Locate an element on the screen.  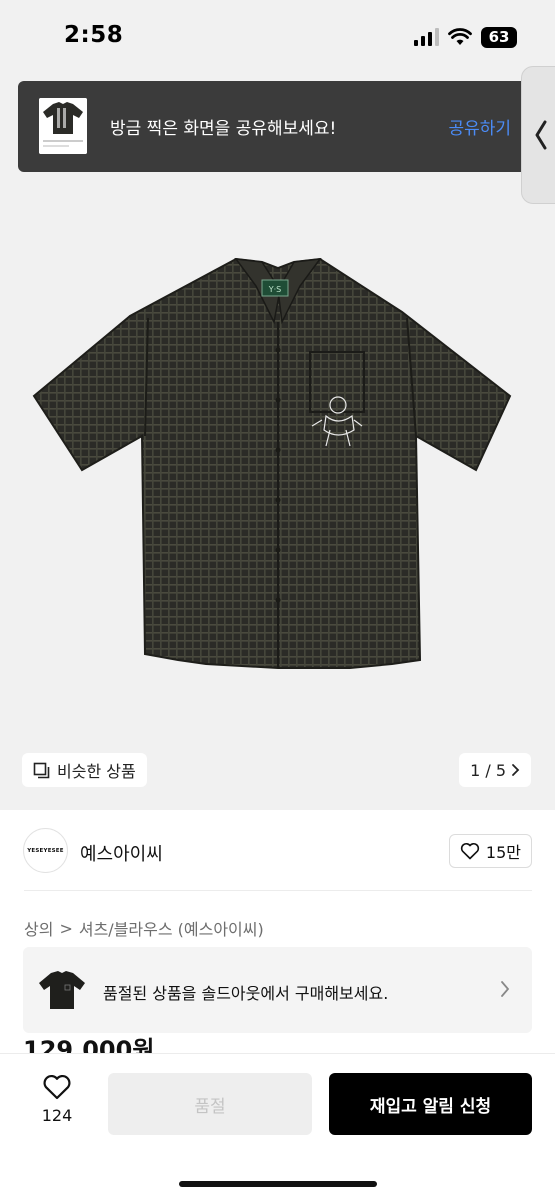
soldout-product-thumbnail is located at coordinates (62, 990).